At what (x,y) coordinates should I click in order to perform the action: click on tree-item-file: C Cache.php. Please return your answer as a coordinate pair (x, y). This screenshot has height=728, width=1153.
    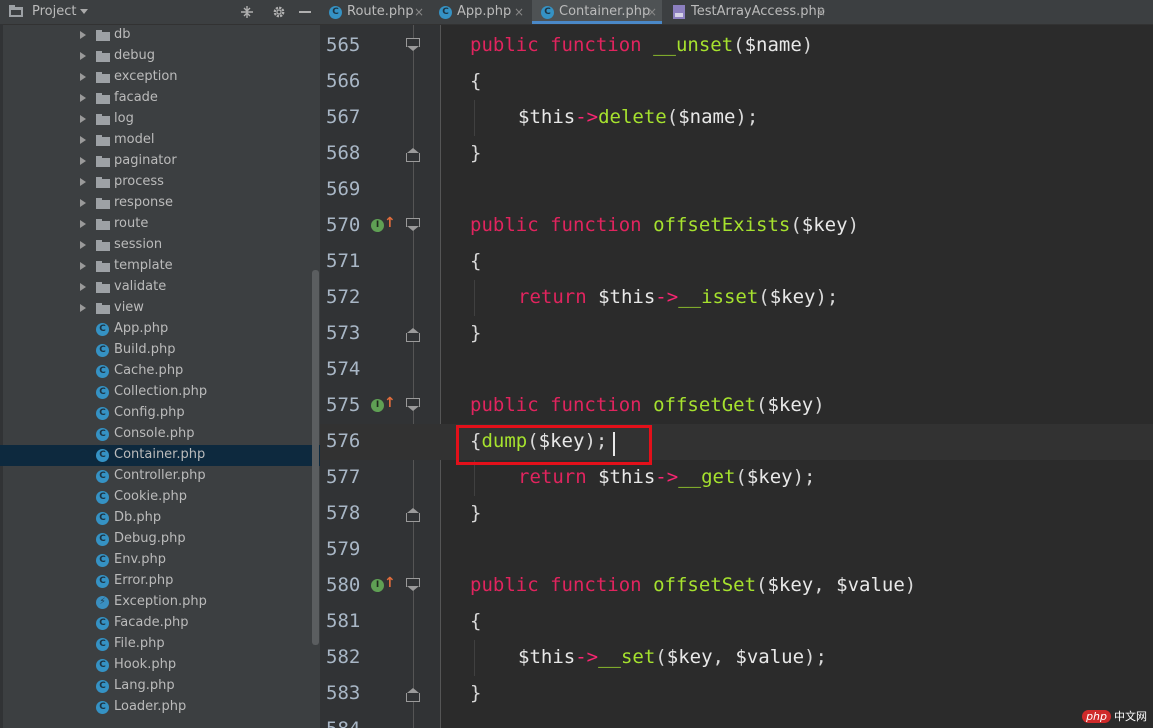
    Looking at the image, I should click on (160, 371).